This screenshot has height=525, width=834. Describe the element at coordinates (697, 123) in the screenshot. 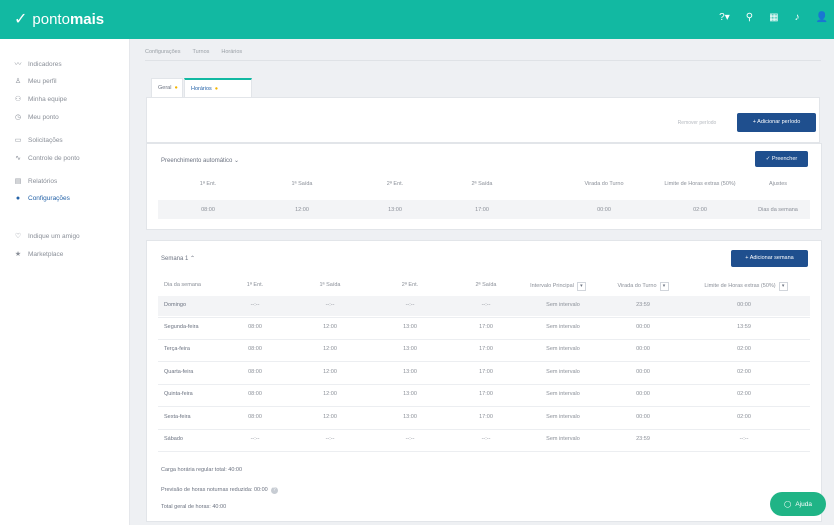

I see `remove-period-button: Remover período` at that location.